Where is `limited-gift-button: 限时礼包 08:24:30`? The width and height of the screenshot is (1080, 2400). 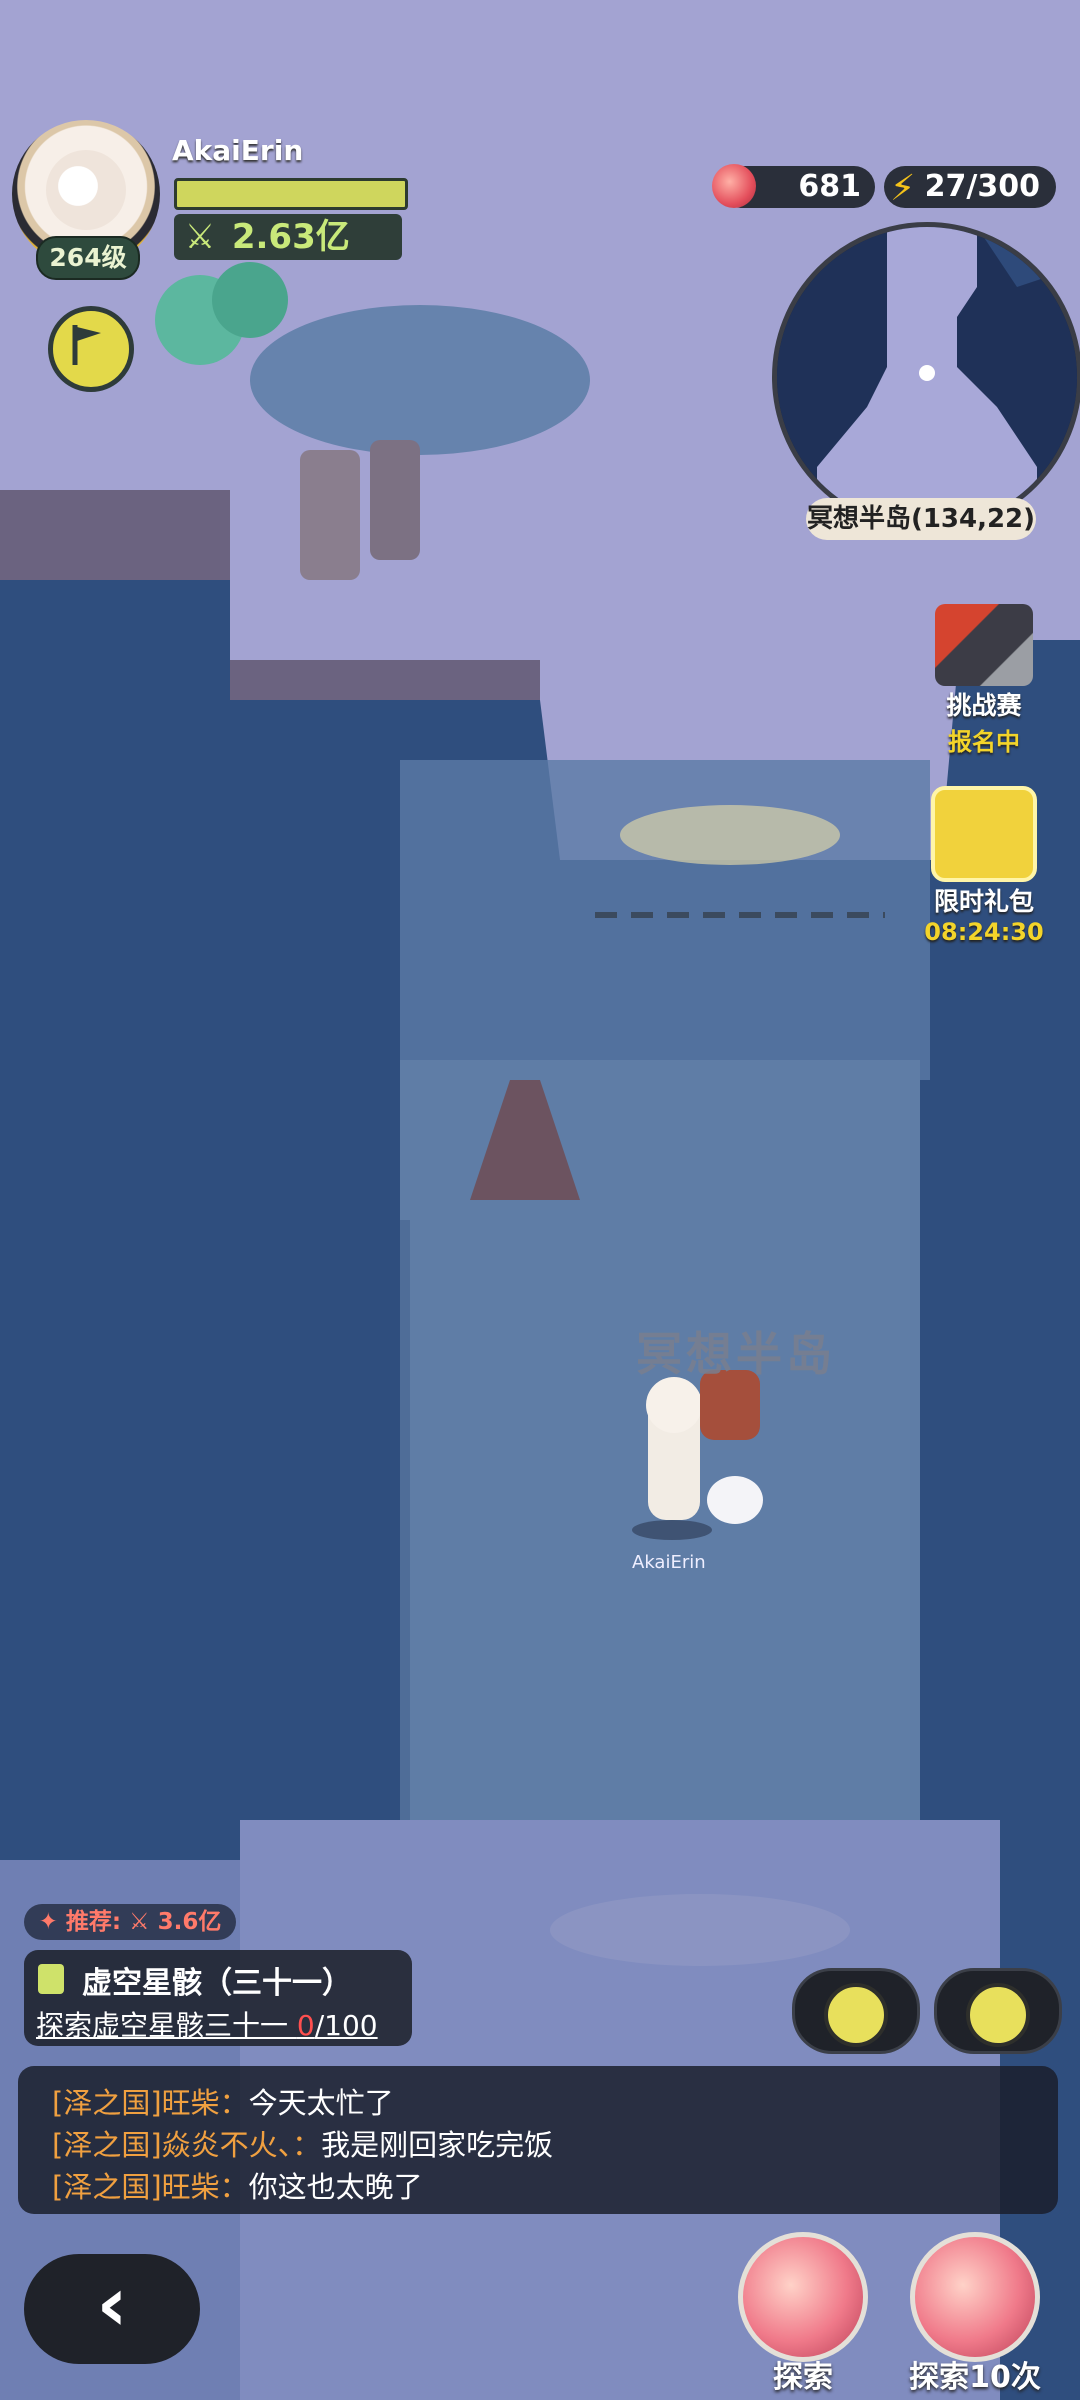
limited-gift-button: 限时礼包 08:24:30 is located at coordinates (984, 866).